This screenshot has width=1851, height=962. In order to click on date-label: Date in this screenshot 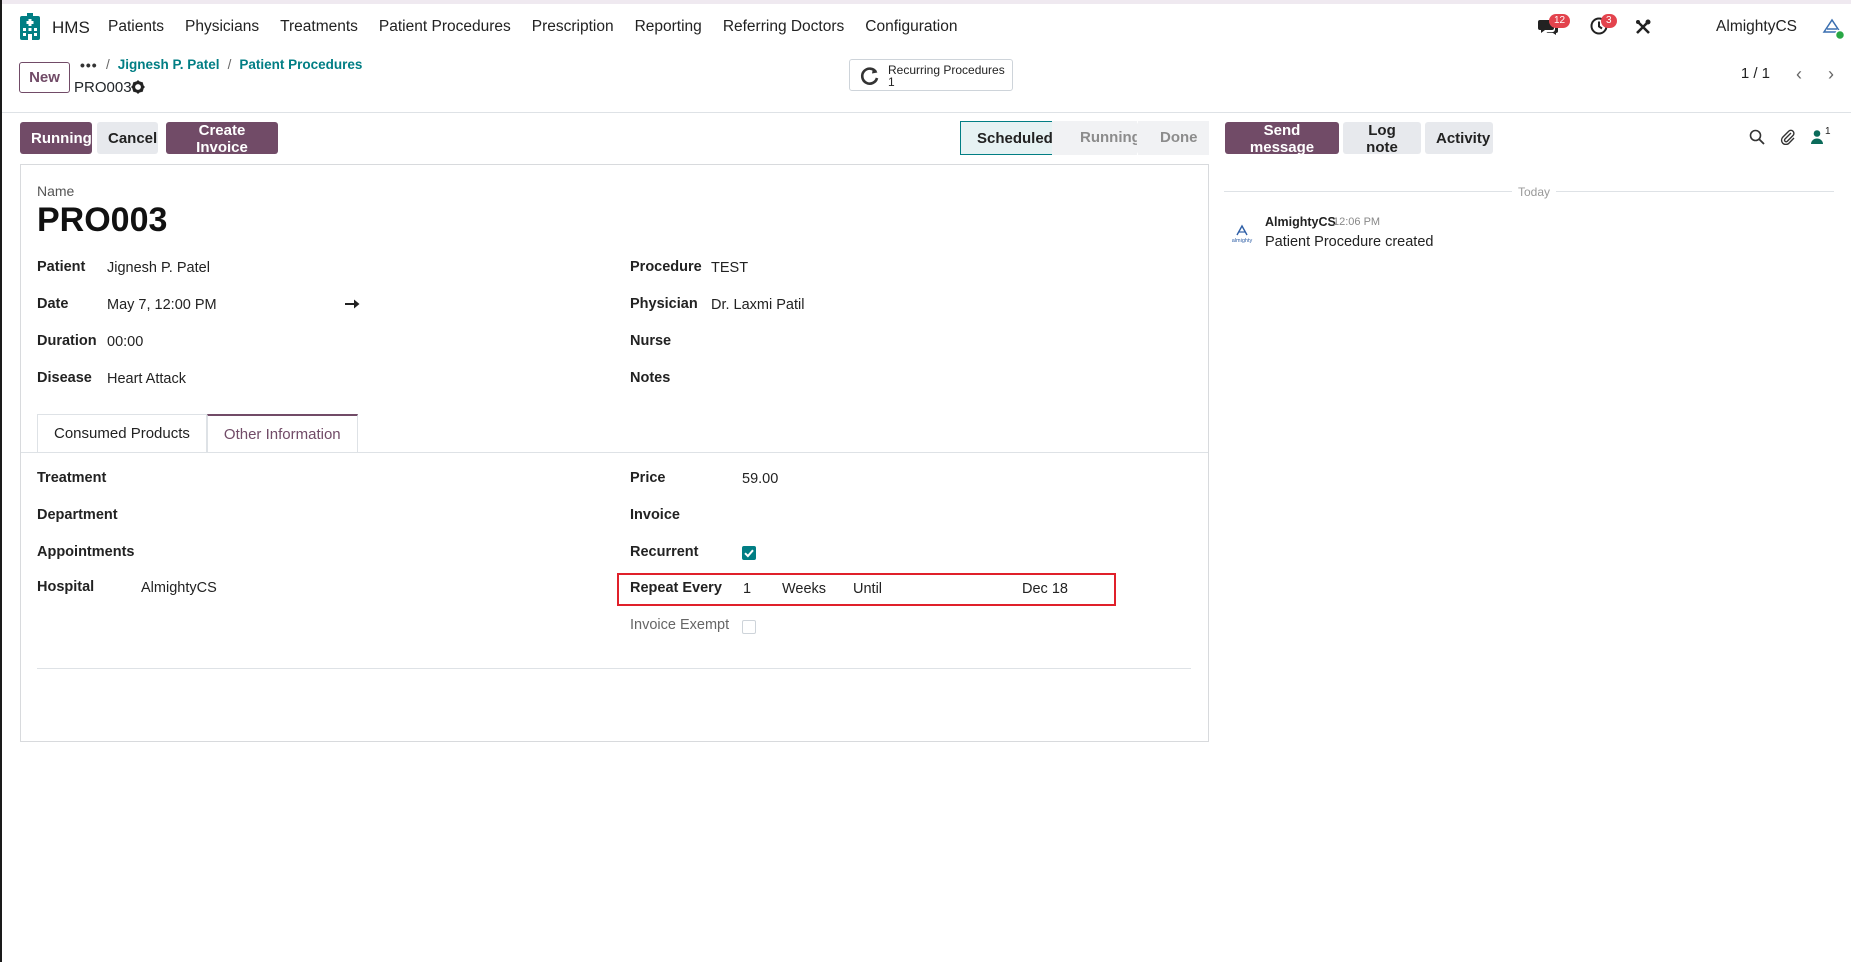, I will do `click(53, 304)`.